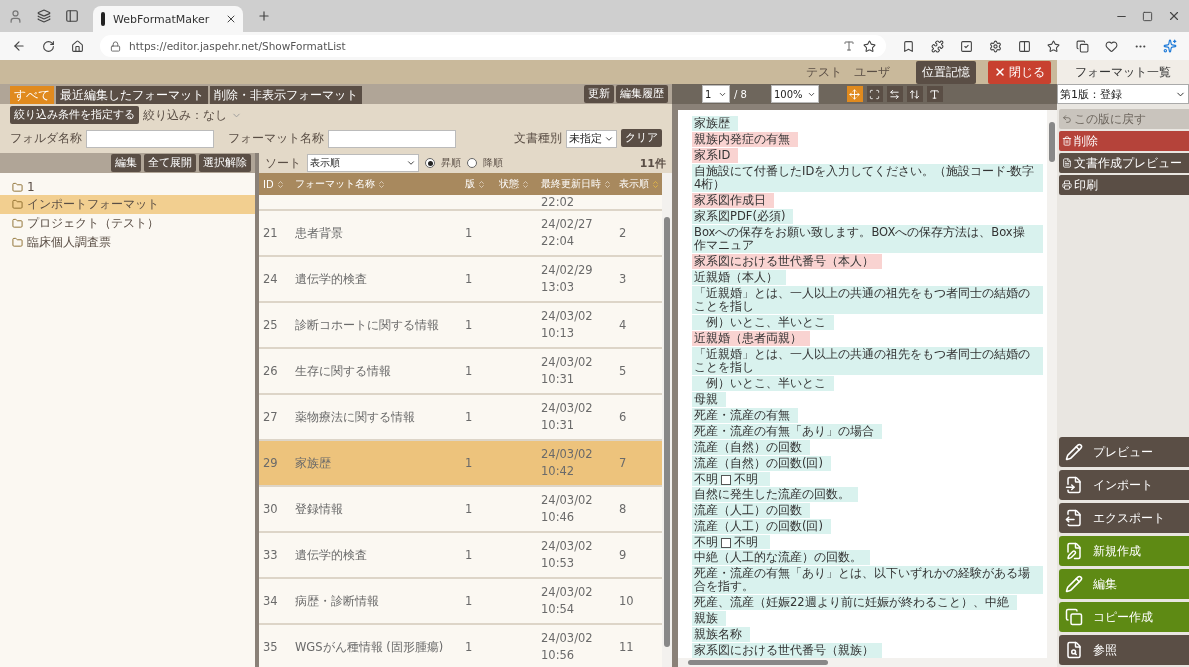 This screenshot has width=1189, height=667. What do you see at coordinates (599, 94) in the screenshot?
I see `toolbar-button: 更新` at bounding box center [599, 94].